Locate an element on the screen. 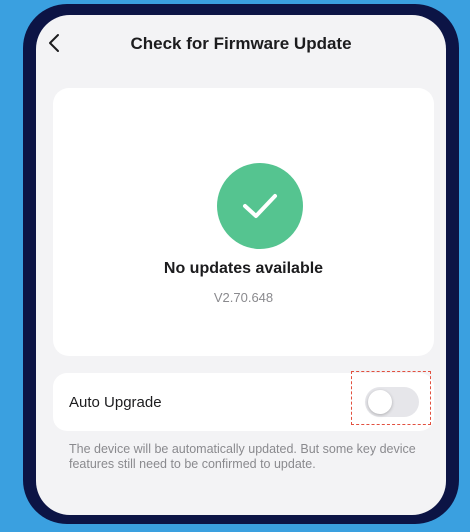 The width and height of the screenshot is (470, 532). checkmark-icon is located at coordinates (260, 206).